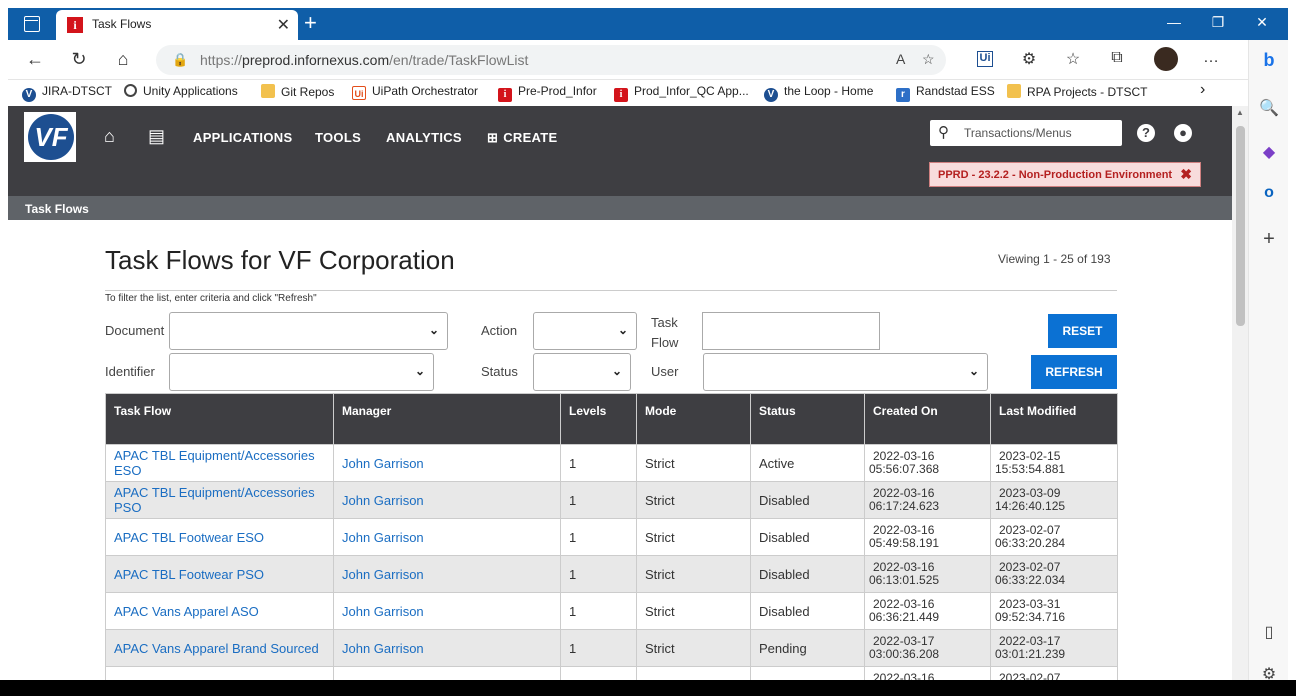 The width and height of the screenshot is (1296, 696). What do you see at coordinates (338, 137) in the screenshot?
I see `menu-tools: TOOLS` at bounding box center [338, 137].